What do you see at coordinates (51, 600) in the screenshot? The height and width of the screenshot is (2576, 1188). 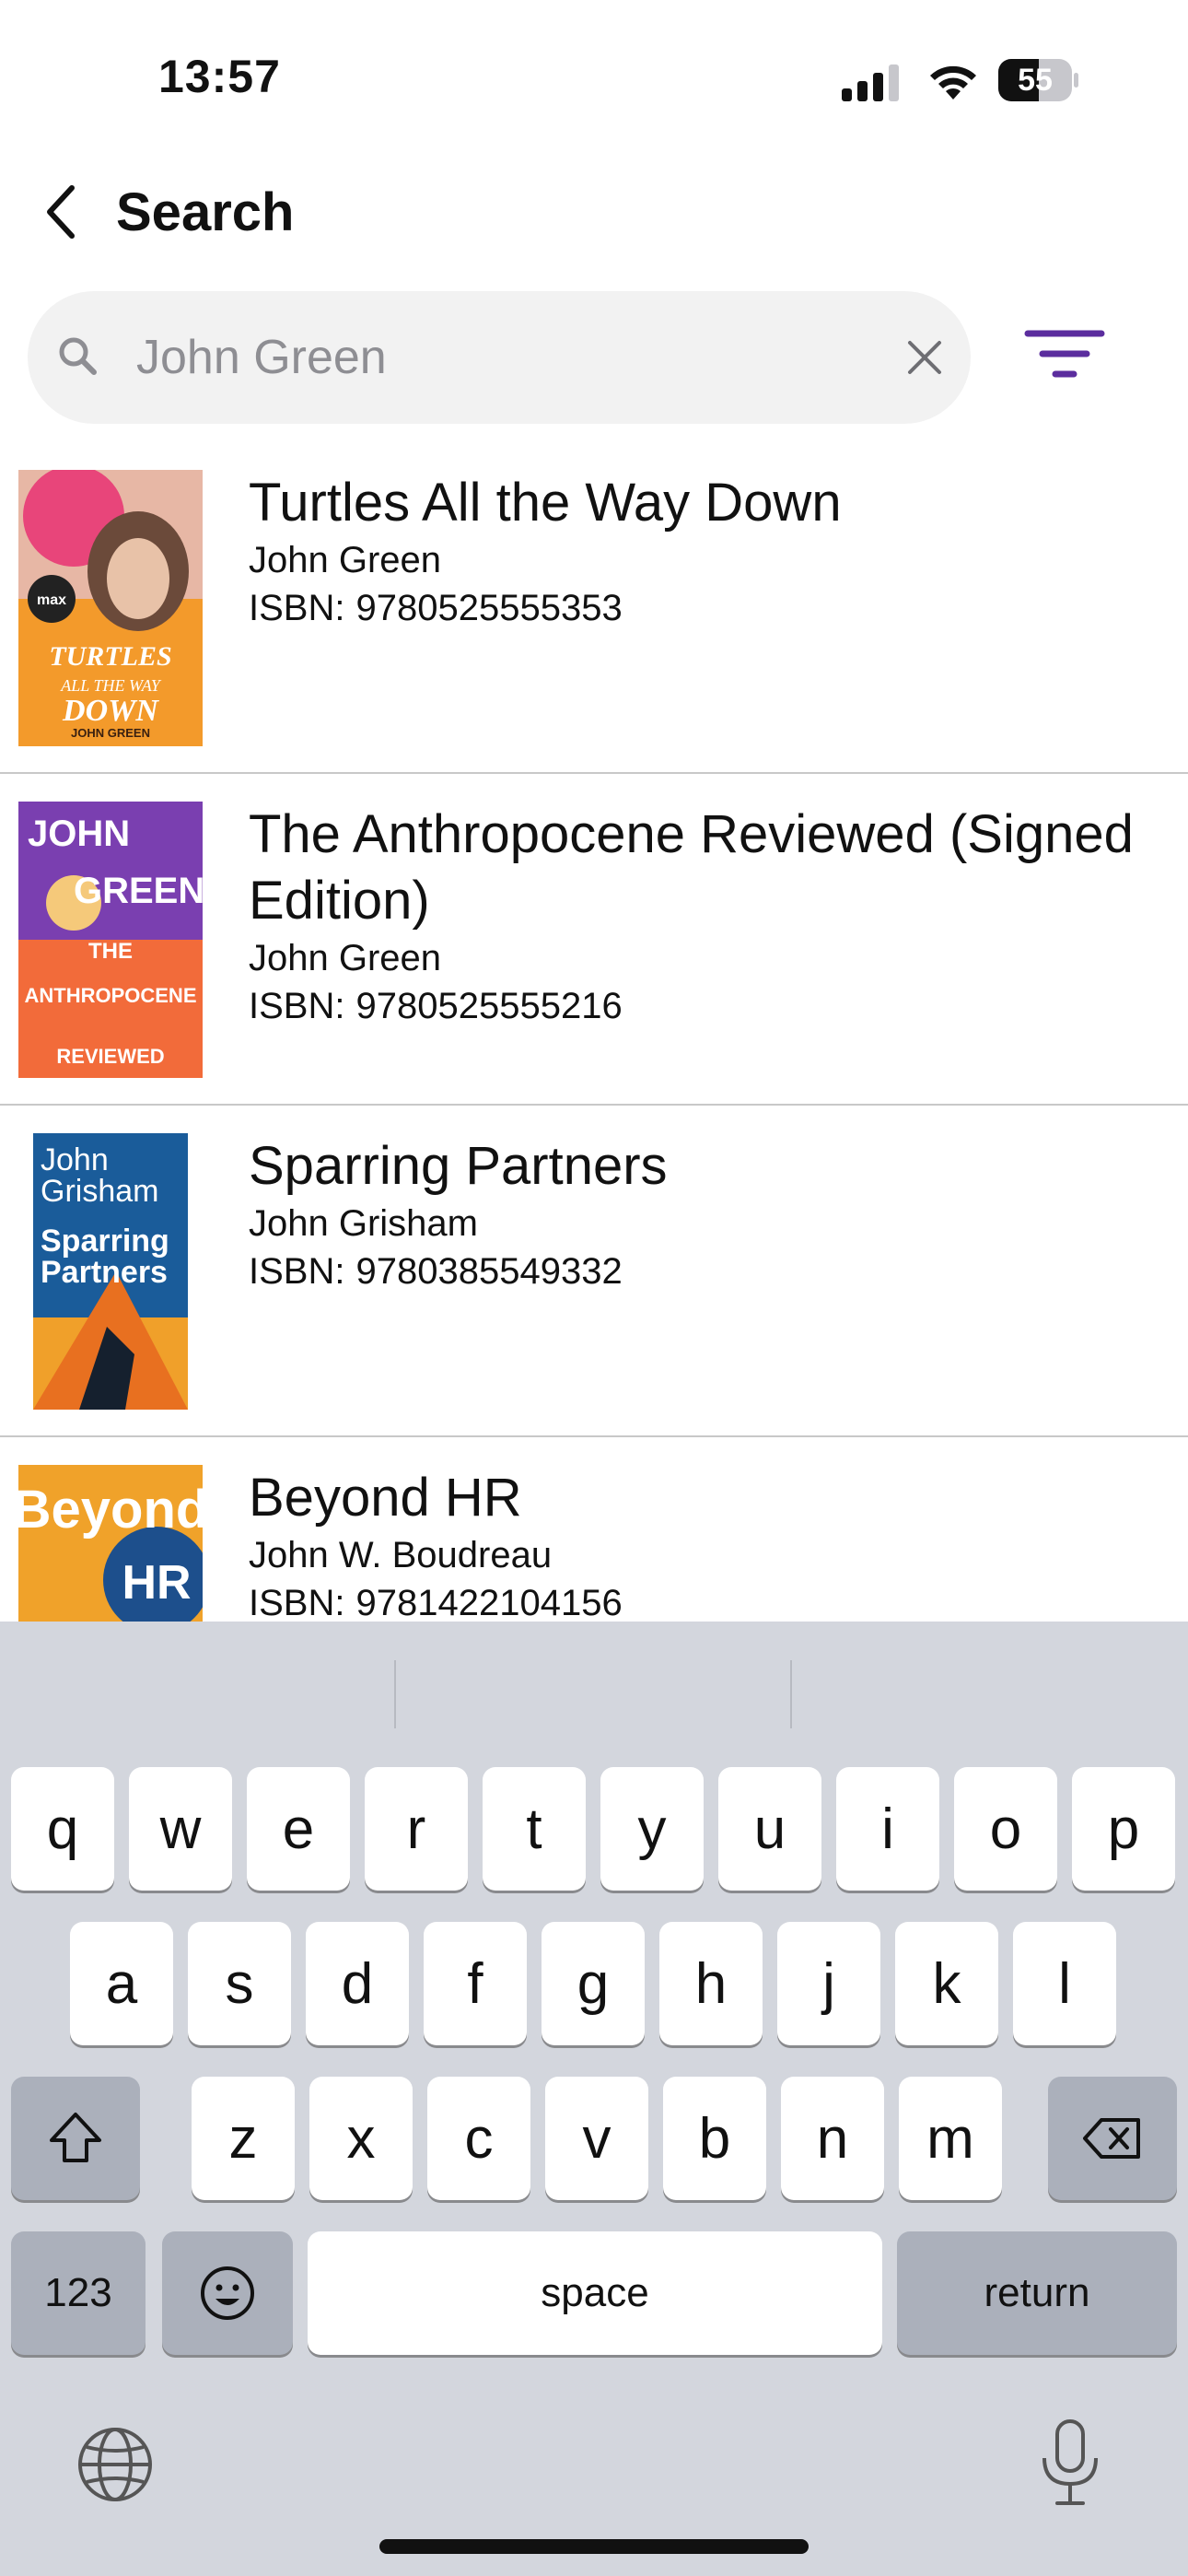 I see `svg-text: max` at bounding box center [51, 600].